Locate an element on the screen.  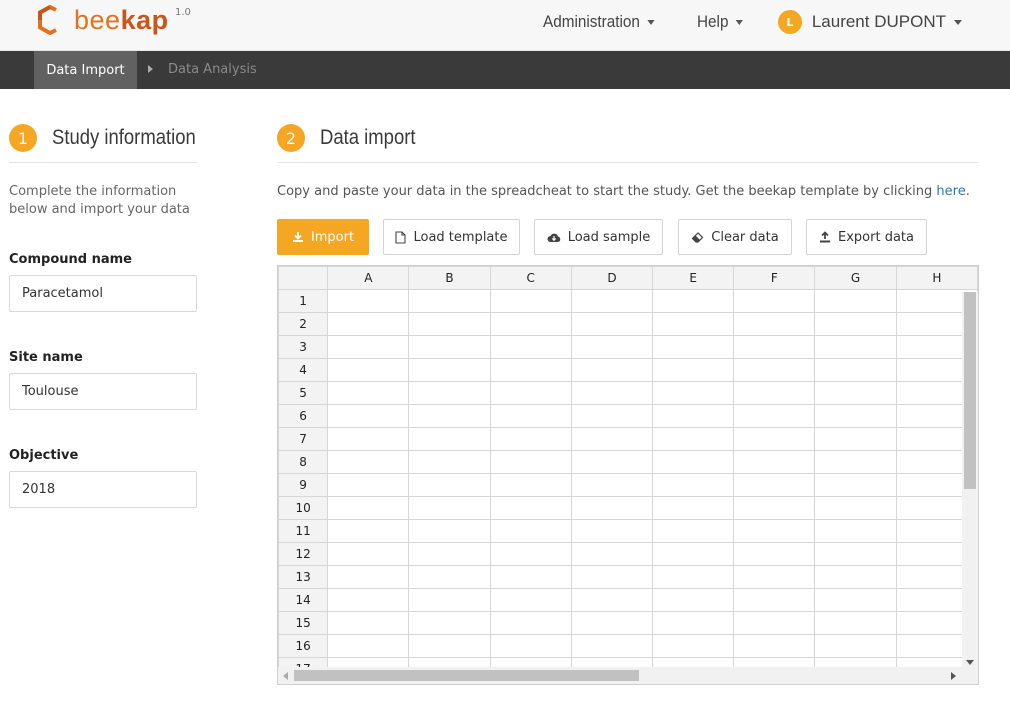
template-link: here is located at coordinates (950, 191).